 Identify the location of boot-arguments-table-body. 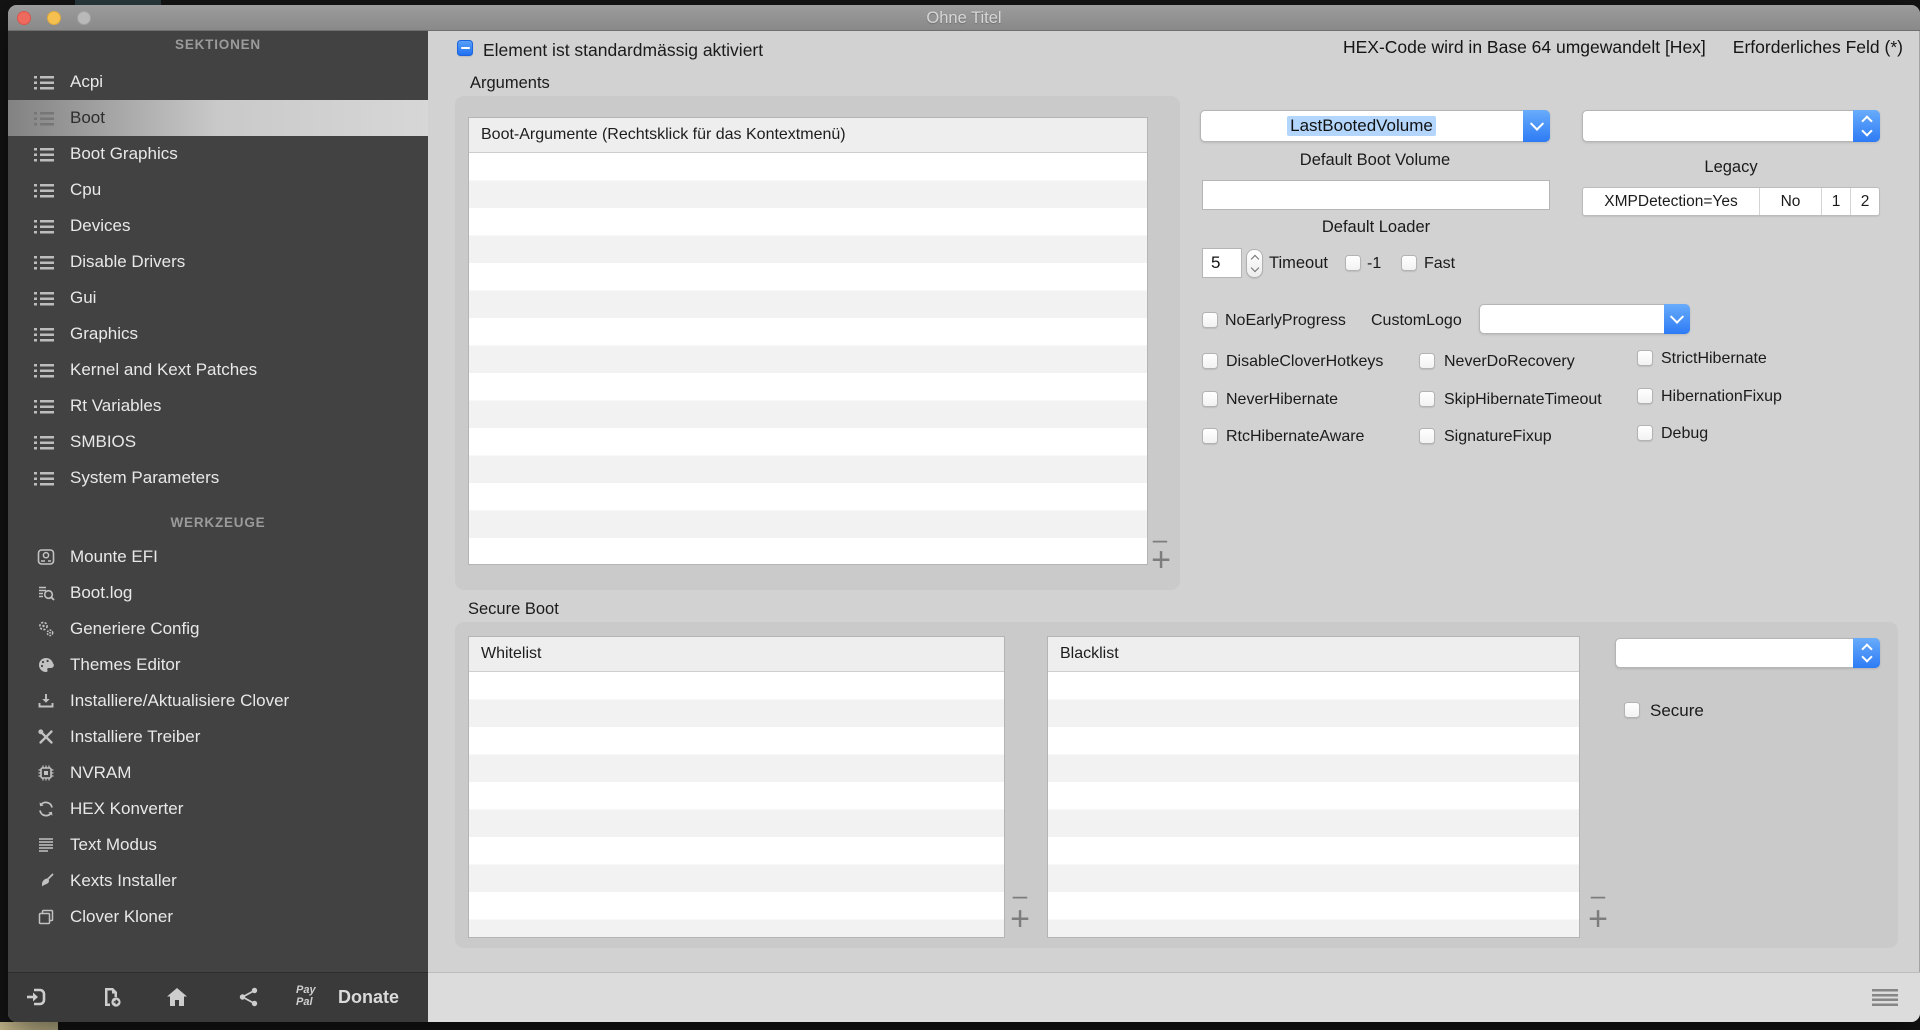
(808, 358).